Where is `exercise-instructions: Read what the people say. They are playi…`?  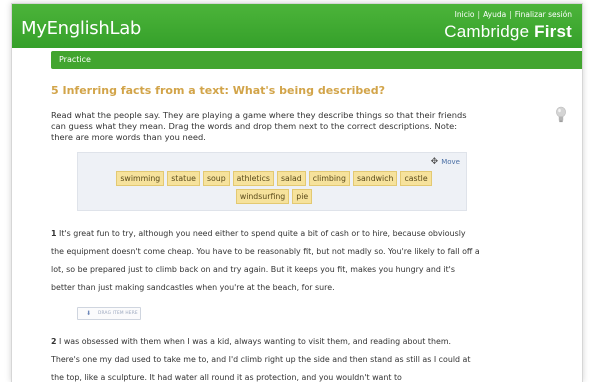 exercise-instructions: Read what the people say. They are playi… is located at coordinates (259, 126).